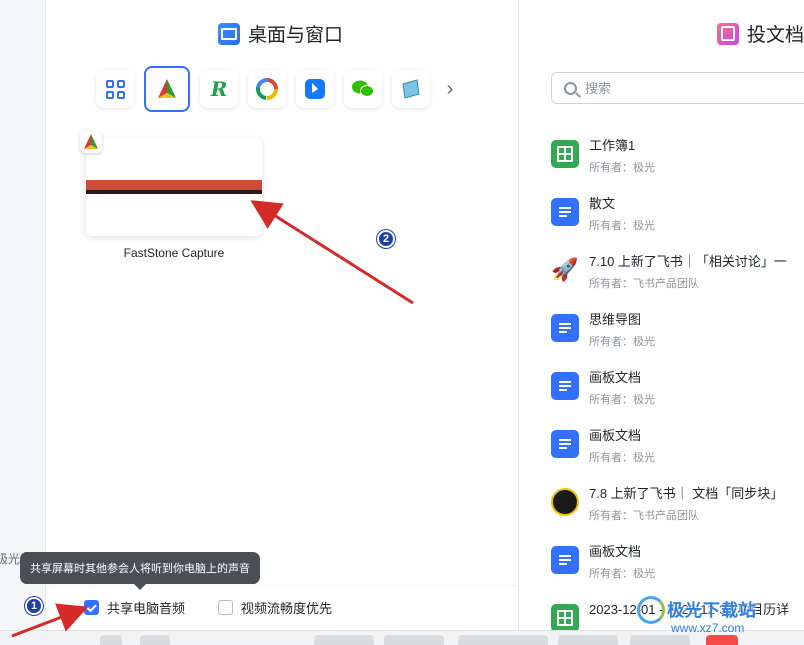 This screenshot has width=804, height=645. I want to click on share-audio-label: 共享电脑音频, so click(146, 608).